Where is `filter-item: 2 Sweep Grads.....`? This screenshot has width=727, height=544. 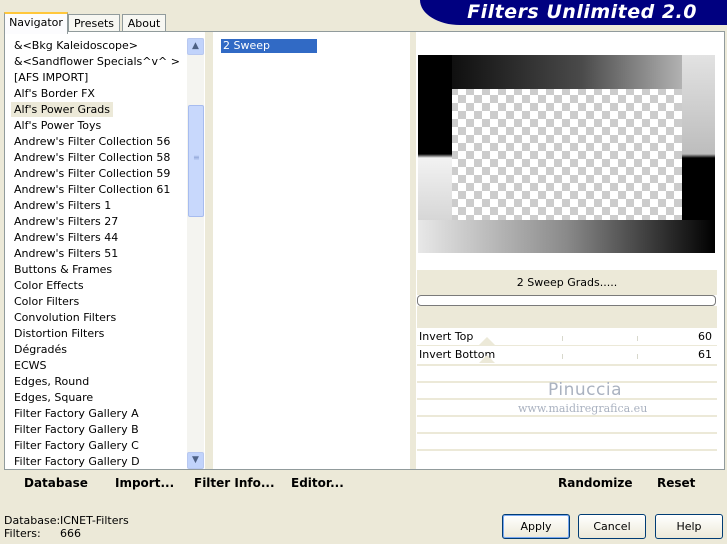
filter-item: 2 Sweep Grads..... is located at coordinates (269, 52).